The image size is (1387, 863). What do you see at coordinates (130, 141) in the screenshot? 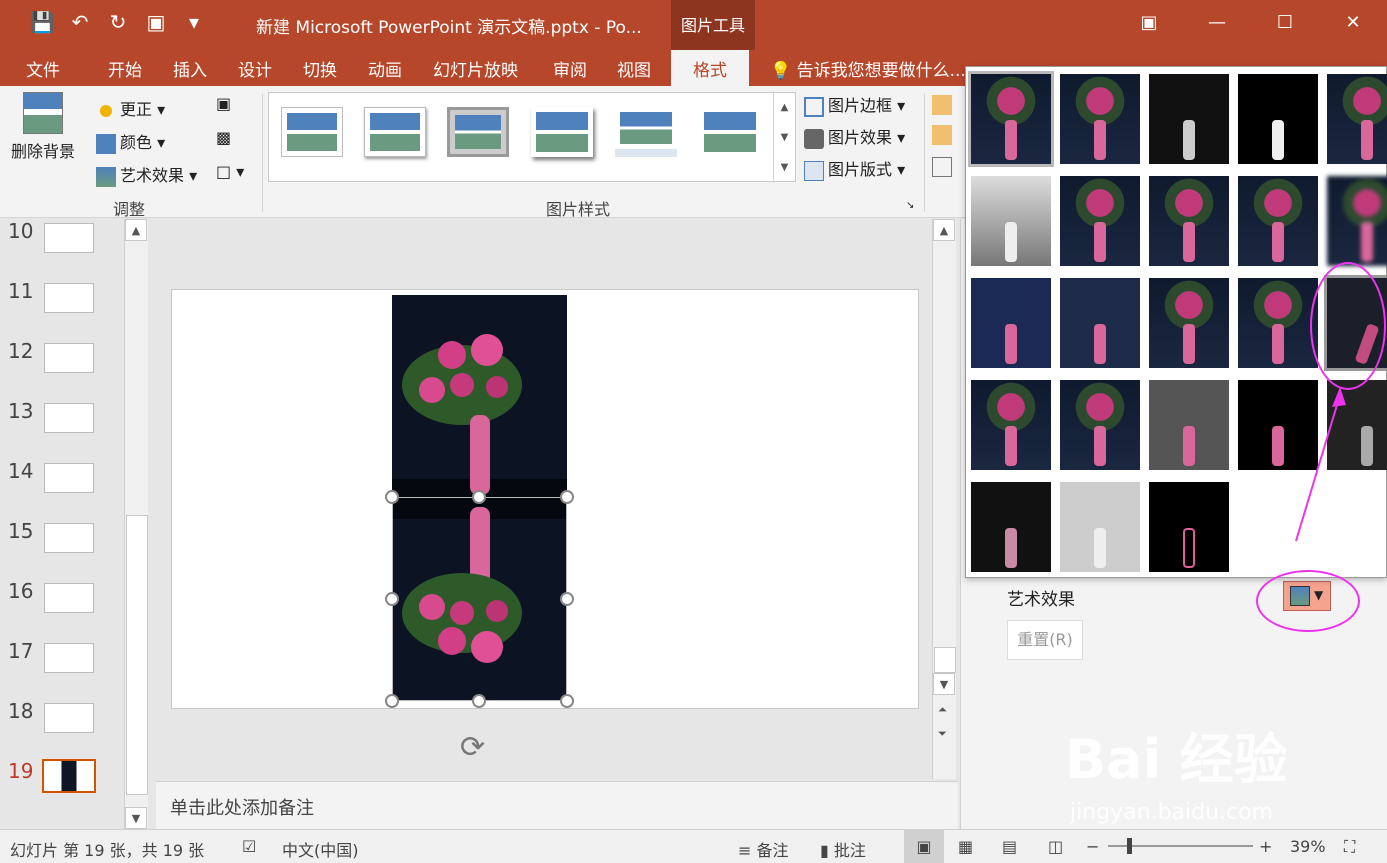
I see `color-button: 颜色 ▾` at bounding box center [130, 141].